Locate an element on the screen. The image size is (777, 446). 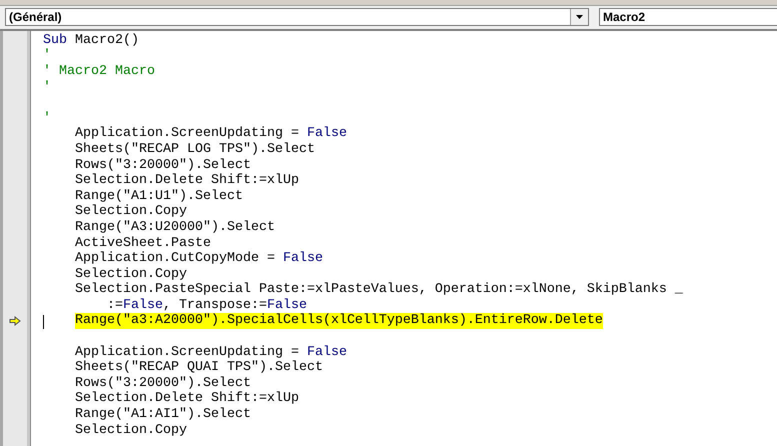
code-line: Range("A1:AI1").Select is located at coordinates (163, 415).